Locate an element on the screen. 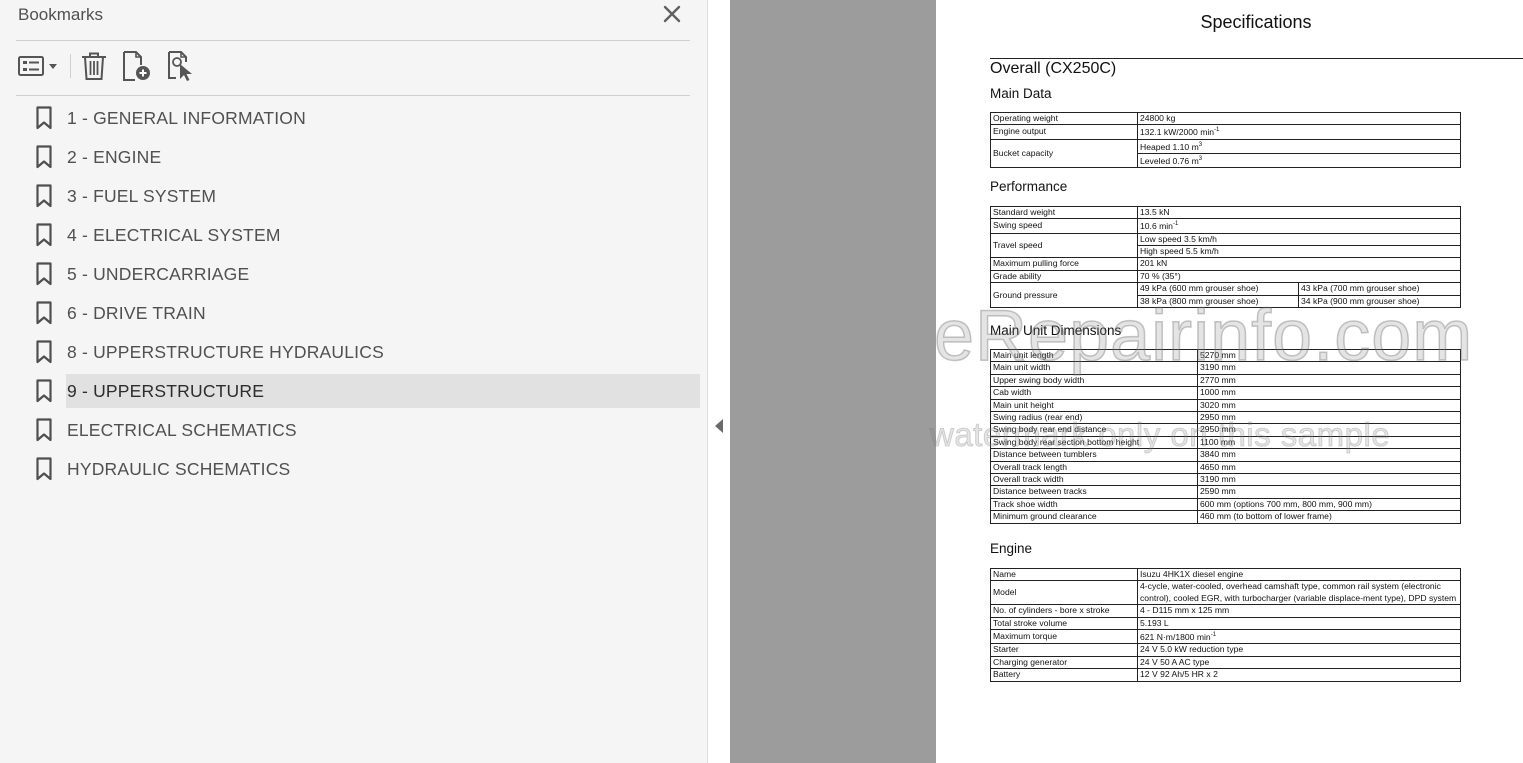 Image resolution: width=1523 pixels, height=763 pixels. spec-label: Swing speed is located at coordinates (1064, 226).